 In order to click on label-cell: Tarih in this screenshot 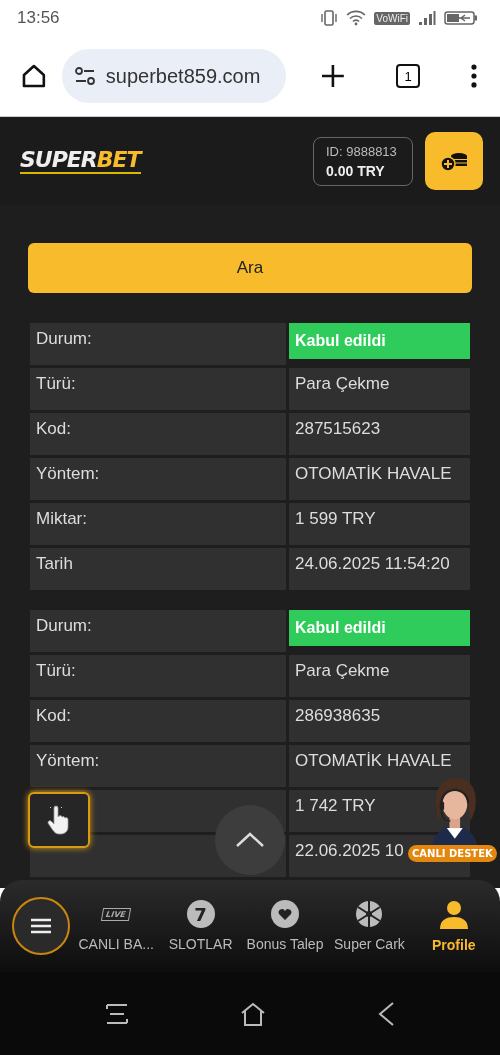, I will do `click(158, 569)`.